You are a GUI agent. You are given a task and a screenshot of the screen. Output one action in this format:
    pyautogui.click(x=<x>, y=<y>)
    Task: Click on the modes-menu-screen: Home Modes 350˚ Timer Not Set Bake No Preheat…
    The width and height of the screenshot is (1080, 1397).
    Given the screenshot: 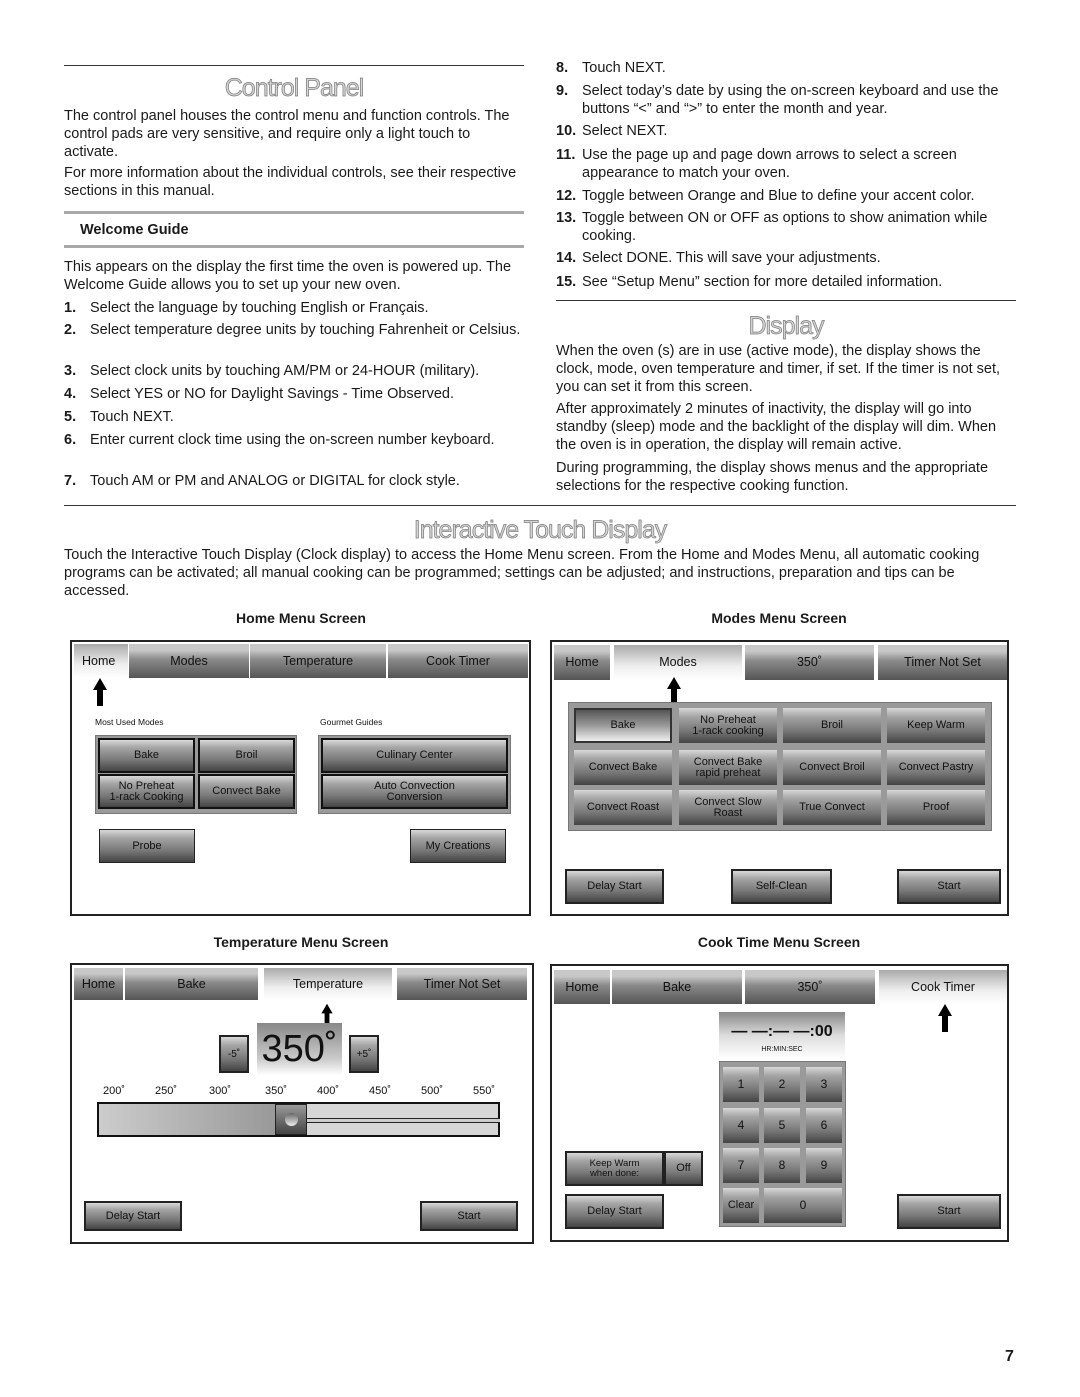 What is the action you would take?
    pyautogui.click(x=779, y=778)
    